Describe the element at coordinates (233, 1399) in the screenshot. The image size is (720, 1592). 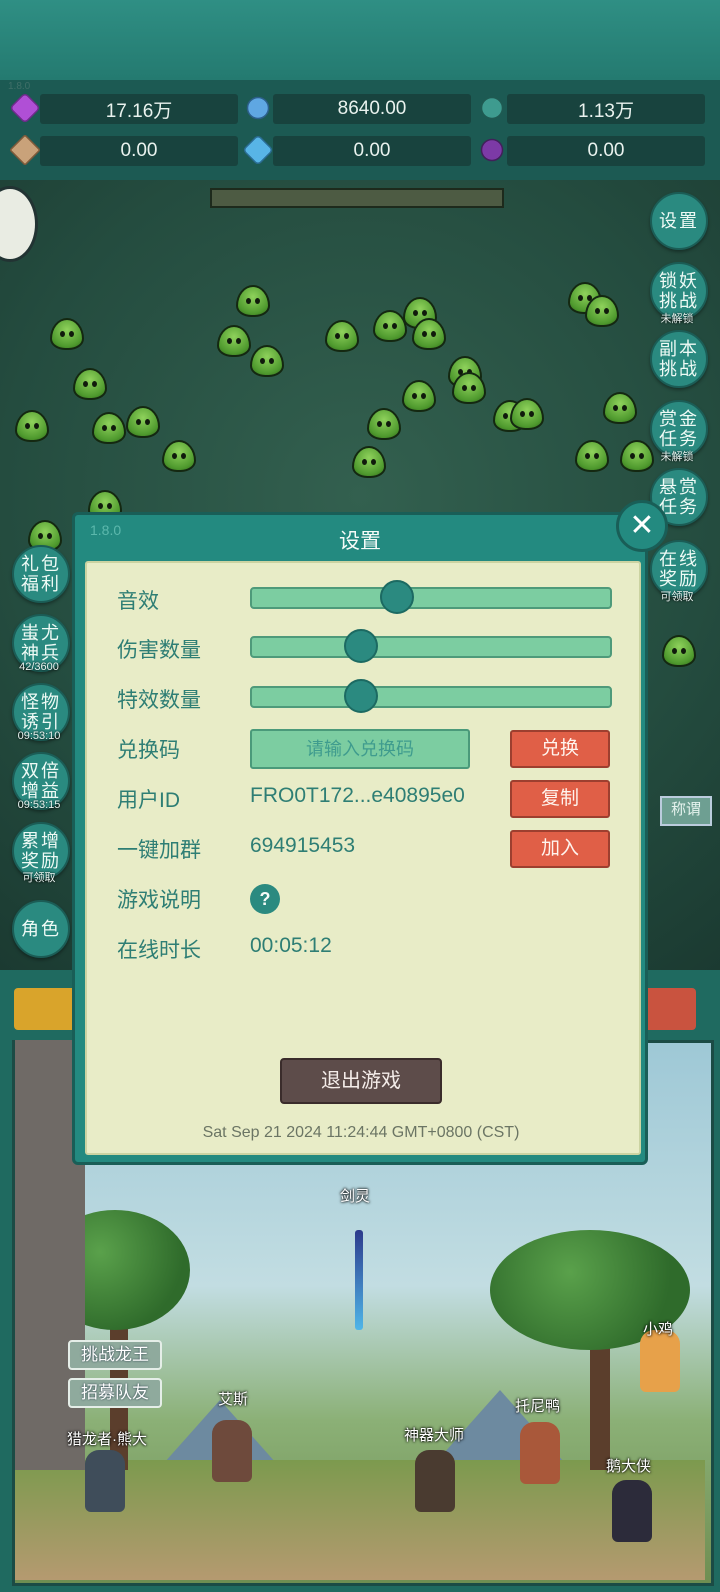
I see `npc-name-ais: 艾斯` at that location.